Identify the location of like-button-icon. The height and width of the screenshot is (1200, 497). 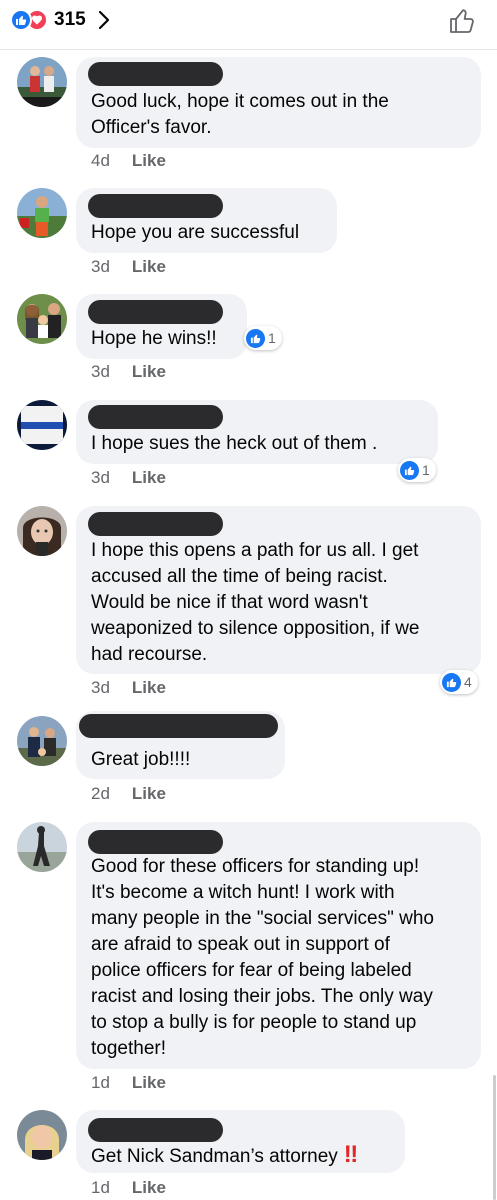
(462, 21).